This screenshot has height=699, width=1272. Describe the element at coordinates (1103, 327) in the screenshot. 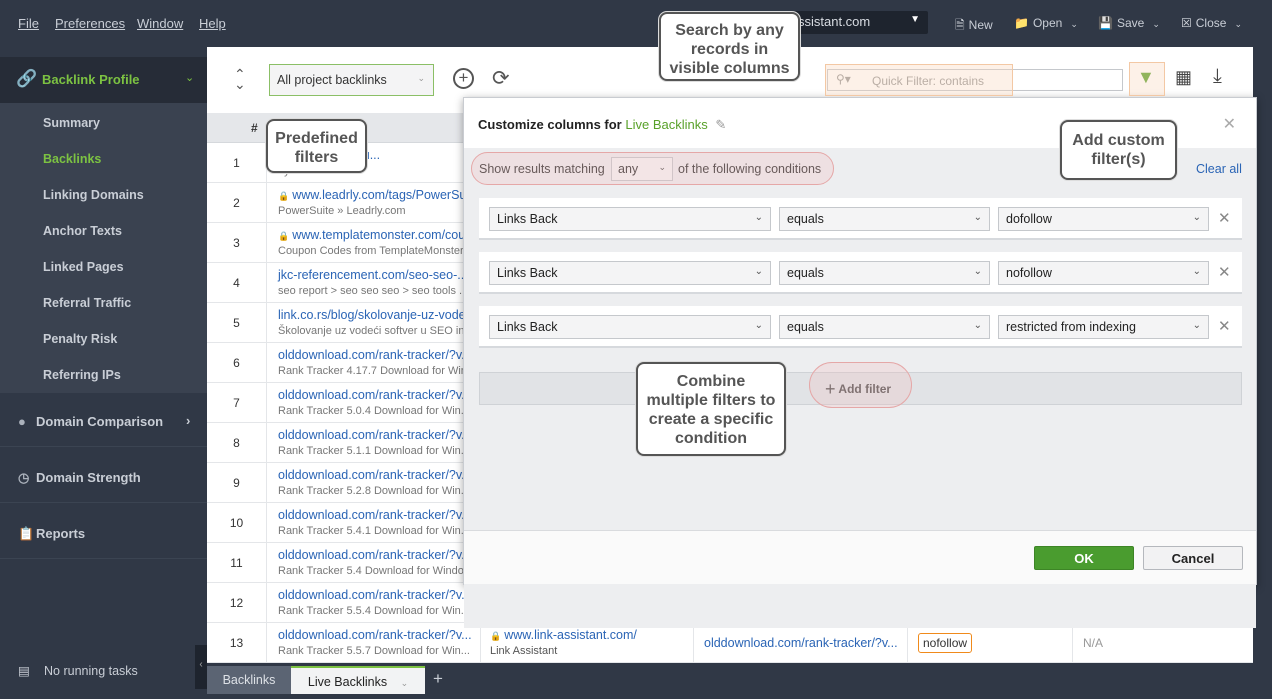

I see `filter-value-select: restricted from indexing ⌄` at that location.